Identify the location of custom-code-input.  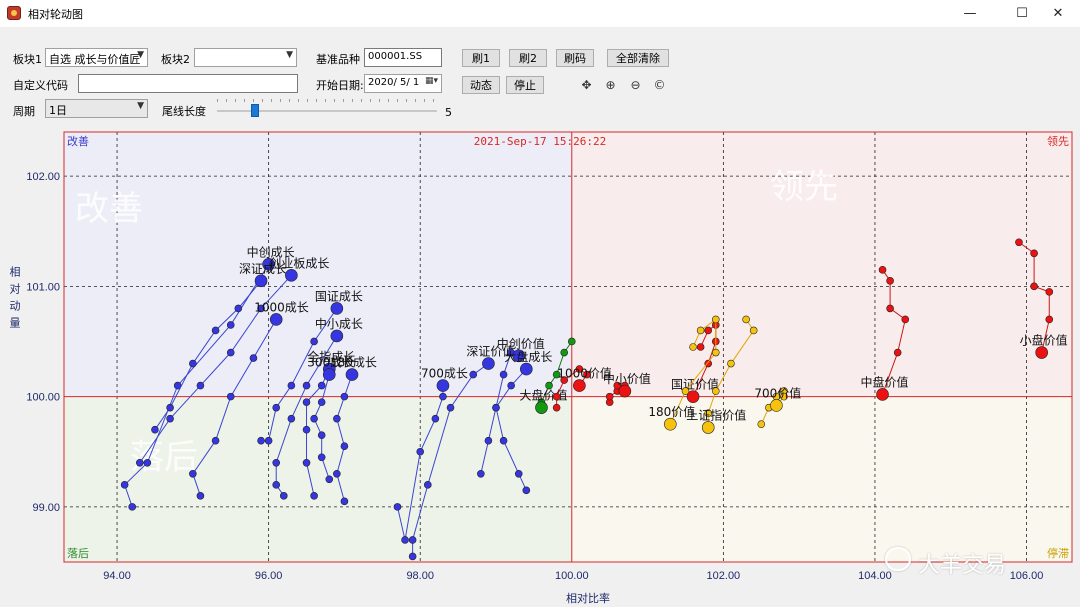
(188, 83).